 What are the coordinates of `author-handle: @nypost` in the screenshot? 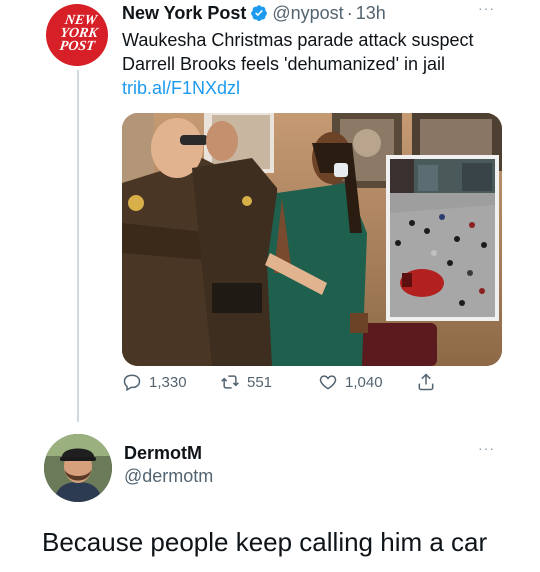 It's located at (307, 13).